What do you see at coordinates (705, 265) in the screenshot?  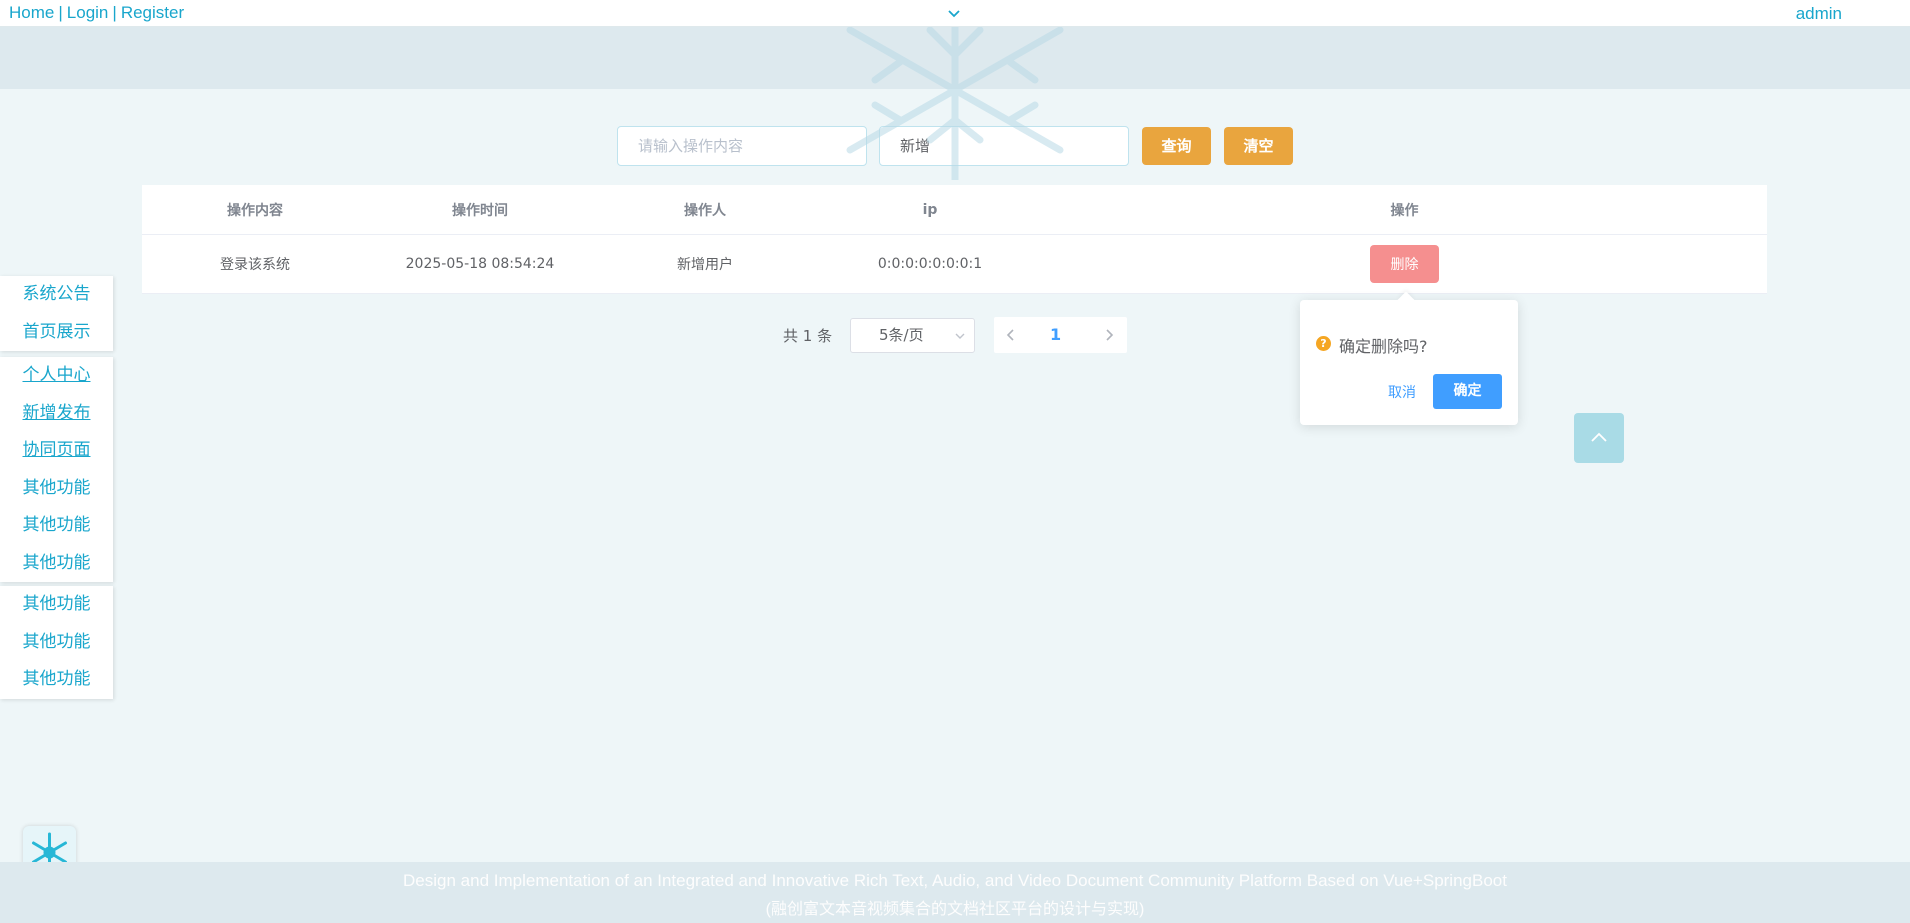 I see `row-operator: 新增用户` at bounding box center [705, 265].